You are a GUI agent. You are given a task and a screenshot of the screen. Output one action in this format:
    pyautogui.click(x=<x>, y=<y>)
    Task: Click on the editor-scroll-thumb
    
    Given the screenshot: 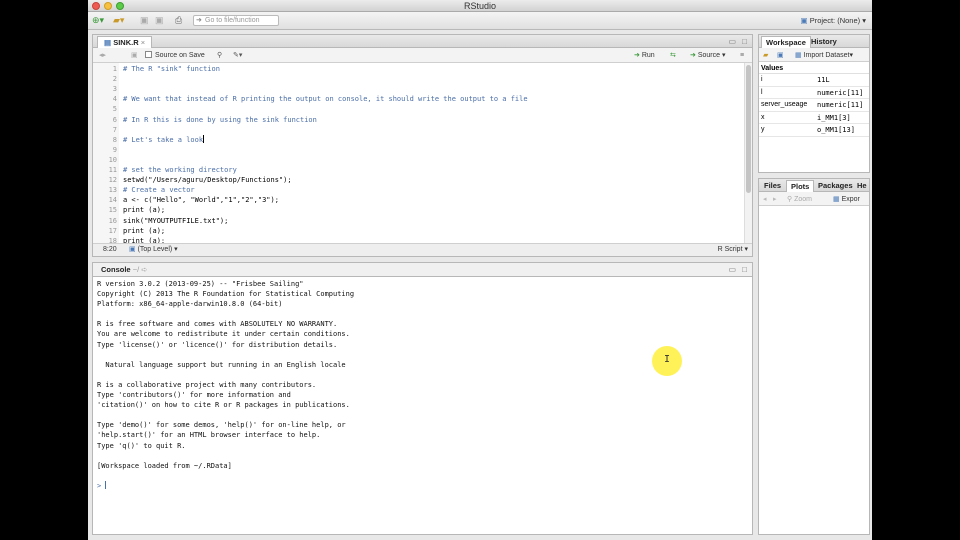 What is the action you would take?
    pyautogui.click(x=748, y=129)
    